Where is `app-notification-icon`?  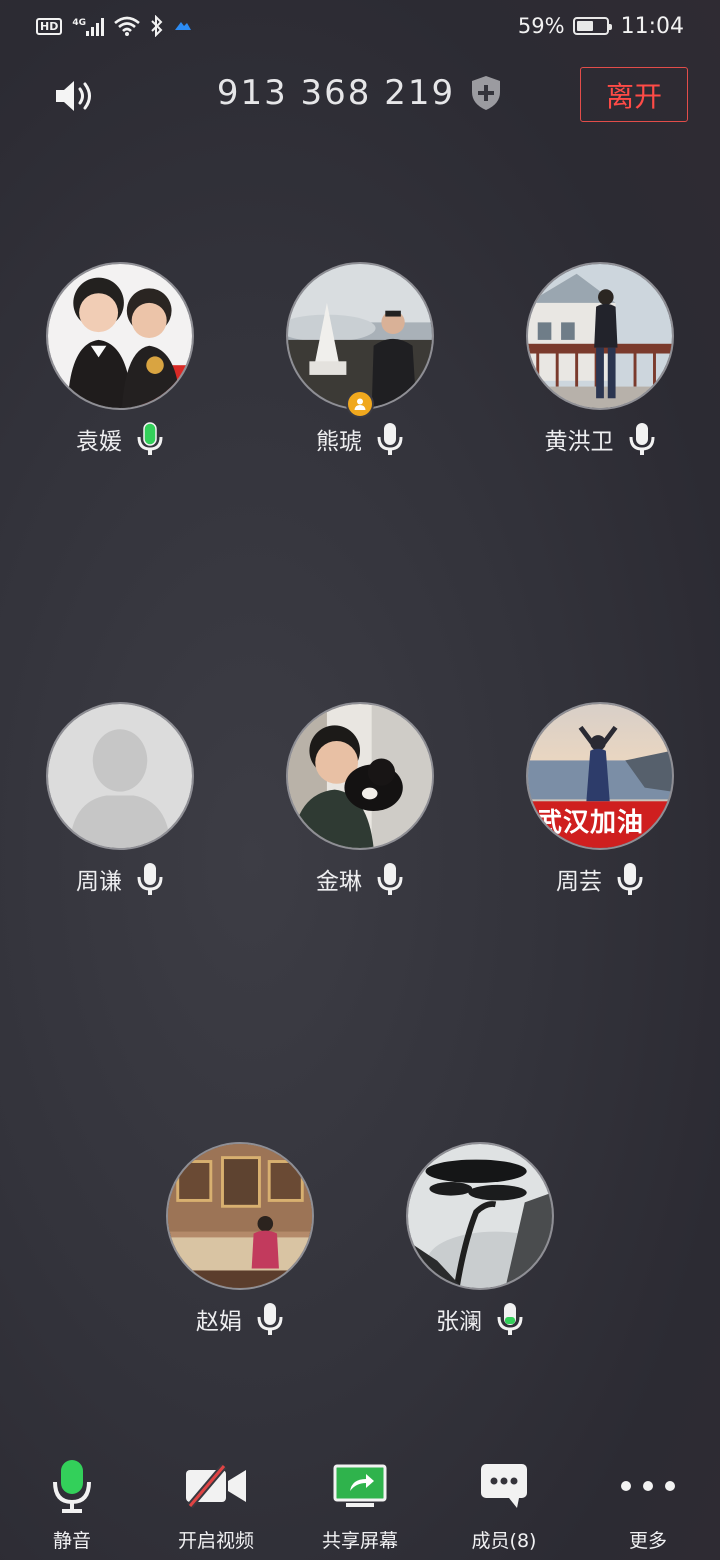
app-notification-icon is located at coordinates (183, 26).